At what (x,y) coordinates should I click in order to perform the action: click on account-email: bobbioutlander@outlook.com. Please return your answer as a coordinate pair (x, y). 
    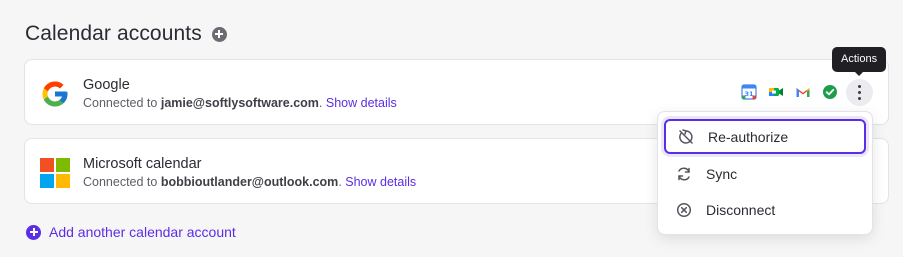
    Looking at the image, I should click on (249, 182).